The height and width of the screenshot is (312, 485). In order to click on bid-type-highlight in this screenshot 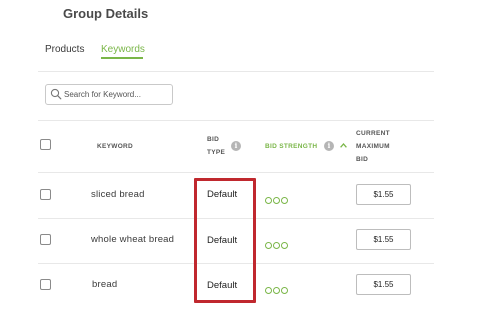, I will do `click(225, 240)`.